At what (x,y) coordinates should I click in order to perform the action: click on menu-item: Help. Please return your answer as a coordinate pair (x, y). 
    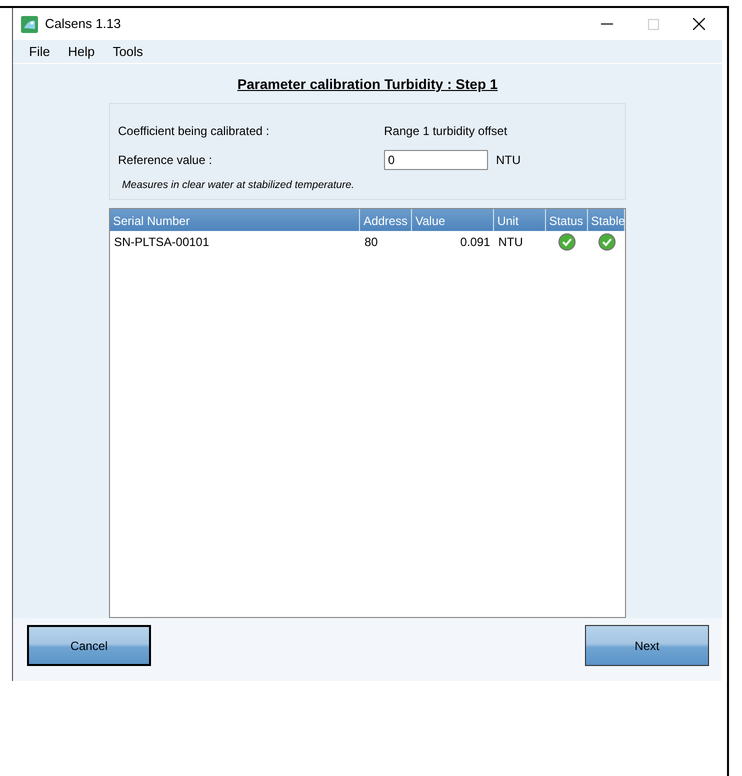
    Looking at the image, I should click on (81, 52).